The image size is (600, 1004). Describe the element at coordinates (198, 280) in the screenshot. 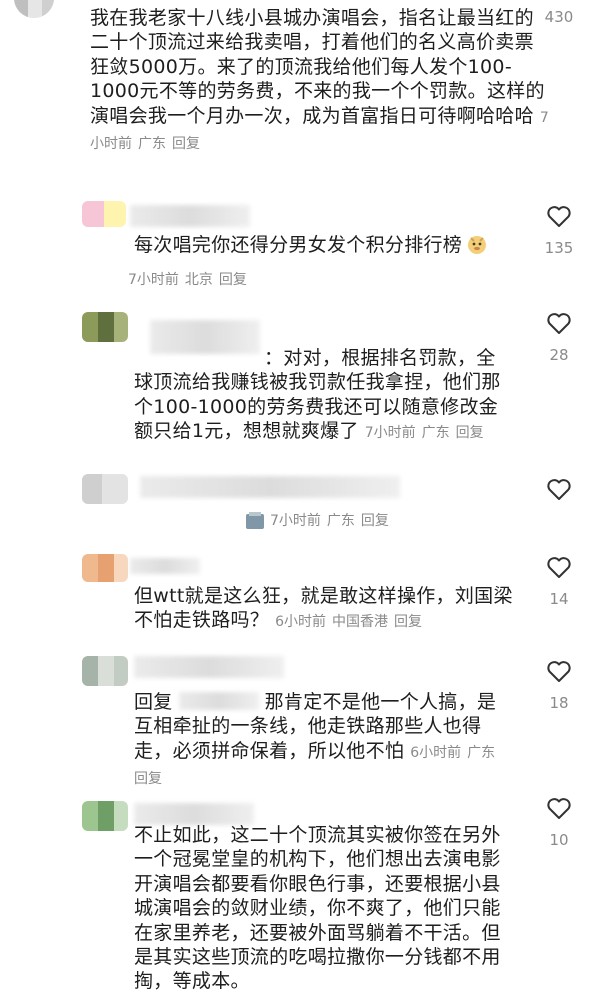

I see `comment-location: 北京` at that location.